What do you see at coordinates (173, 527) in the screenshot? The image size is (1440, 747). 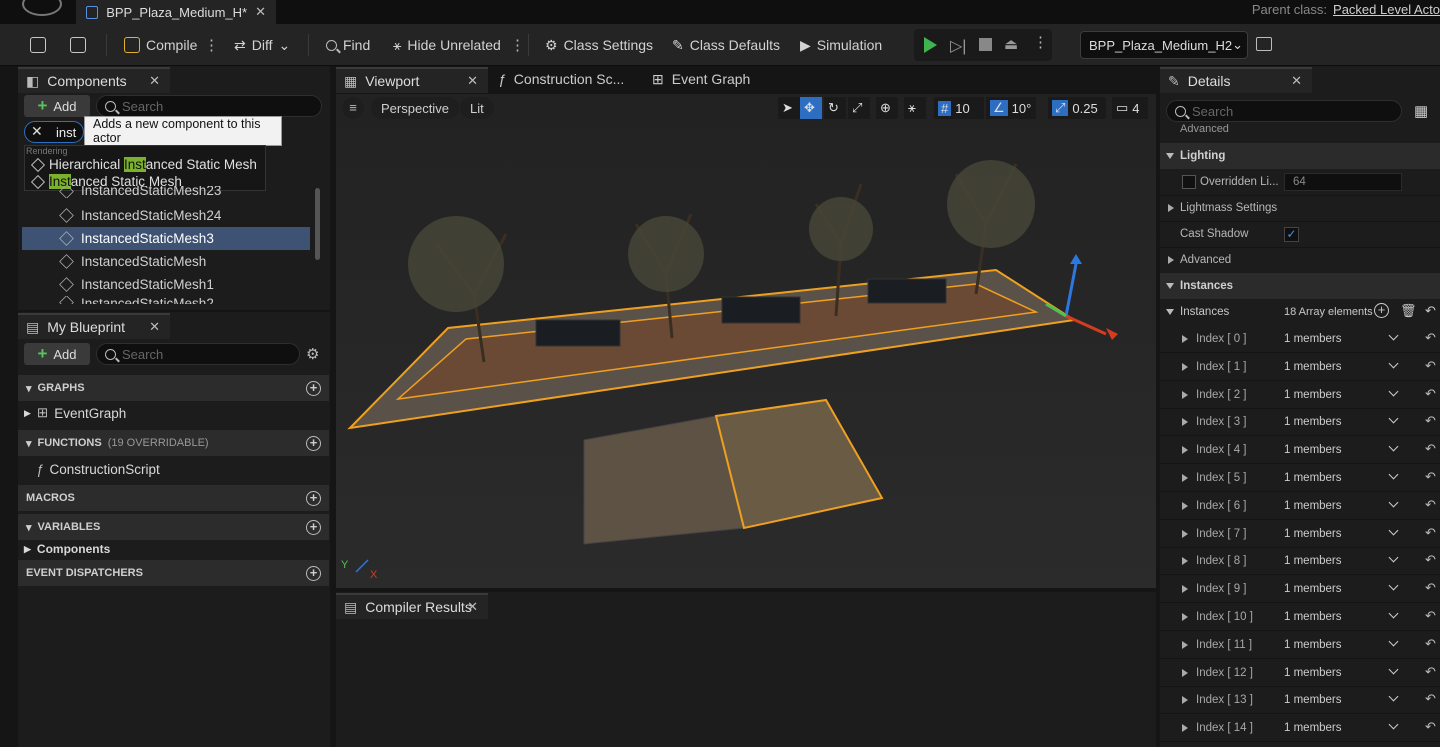 I see `section-variables: ▾ VARIABLES +` at bounding box center [173, 527].